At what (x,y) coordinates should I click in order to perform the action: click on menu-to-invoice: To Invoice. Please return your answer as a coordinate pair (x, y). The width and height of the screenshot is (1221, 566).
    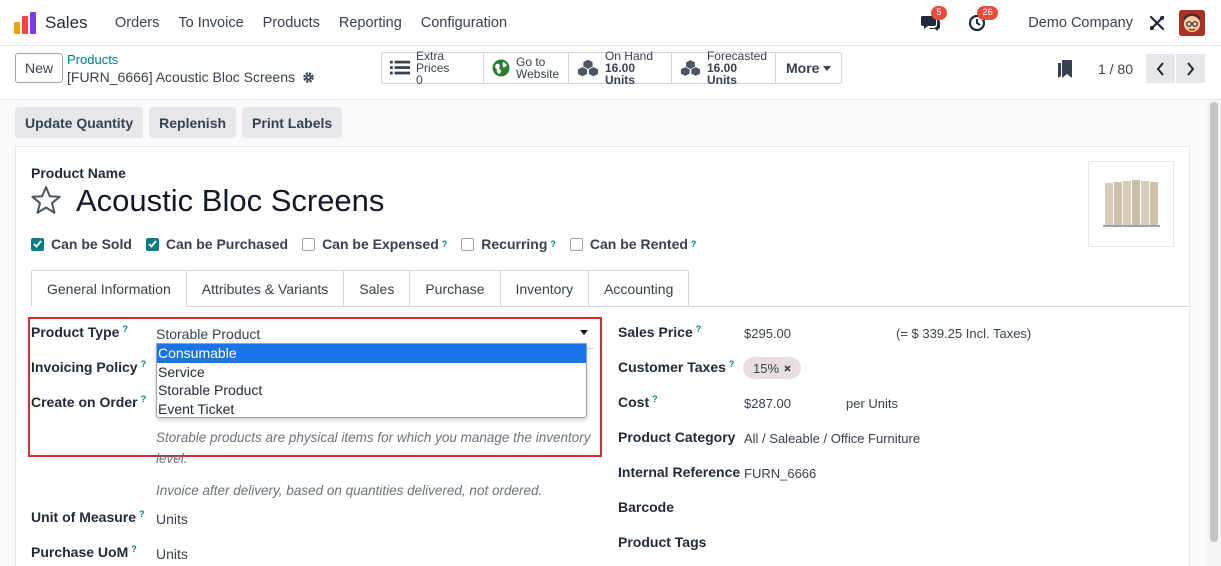
    Looking at the image, I should click on (211, 23).